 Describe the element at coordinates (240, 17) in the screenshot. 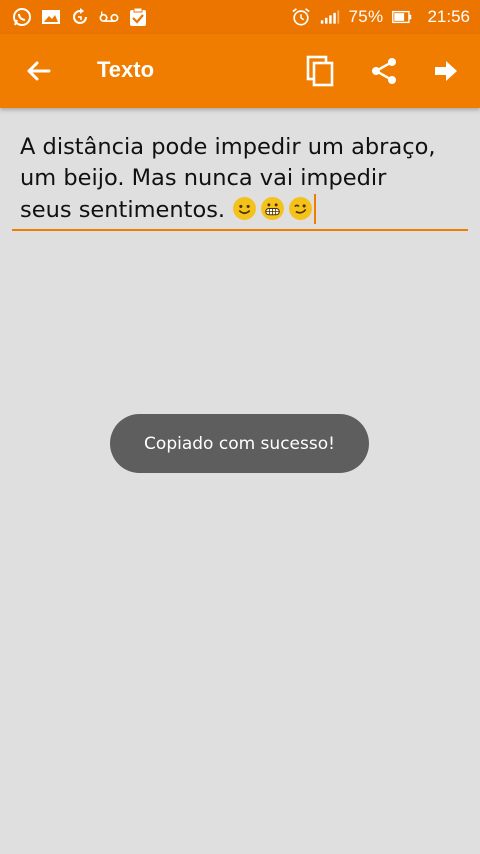

I see `status-bar: 75% 21:56` at that location.